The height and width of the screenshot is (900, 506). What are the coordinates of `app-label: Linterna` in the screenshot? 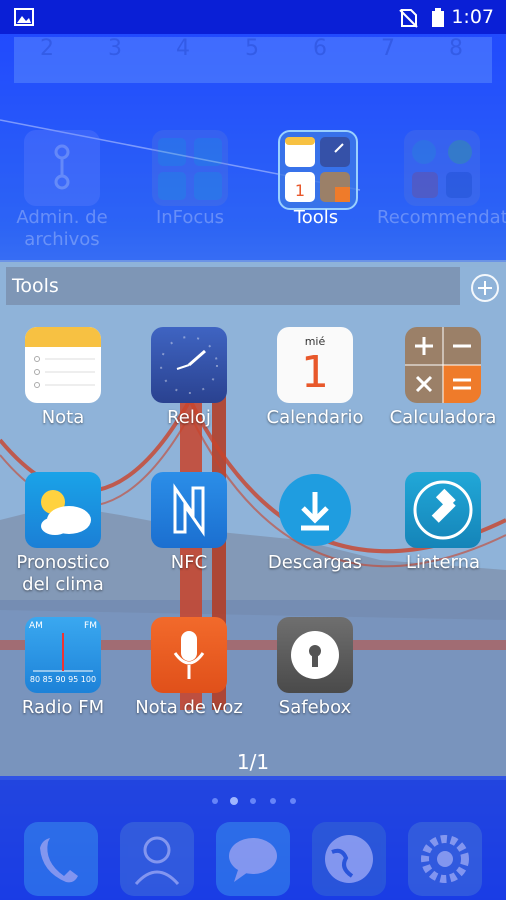 It's located at (443, 562).